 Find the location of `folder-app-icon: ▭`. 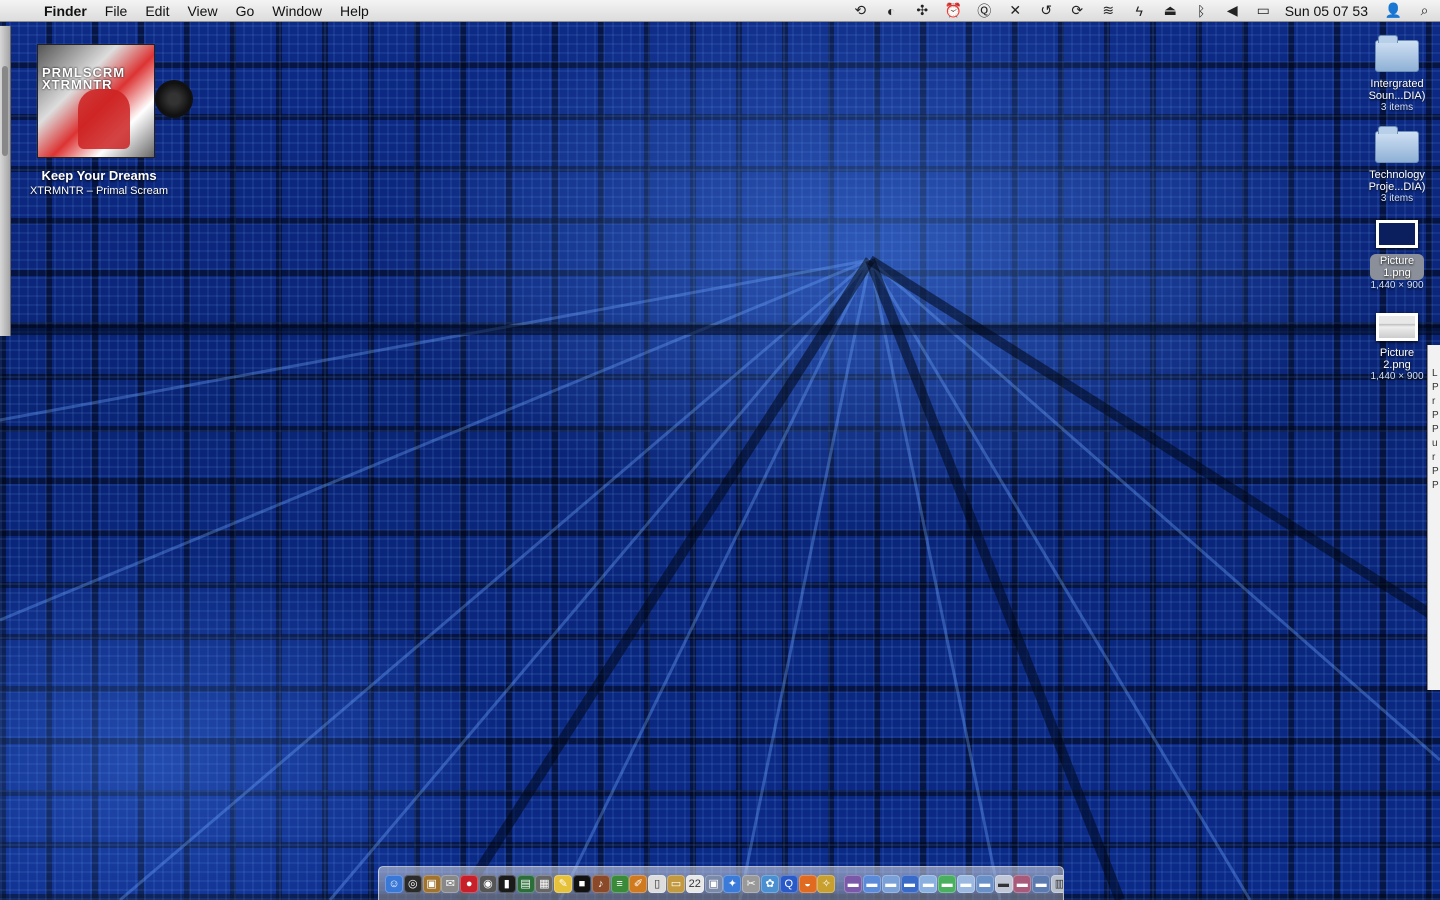

folder-app-icon: ▭ is located at coordinates (675, 883).